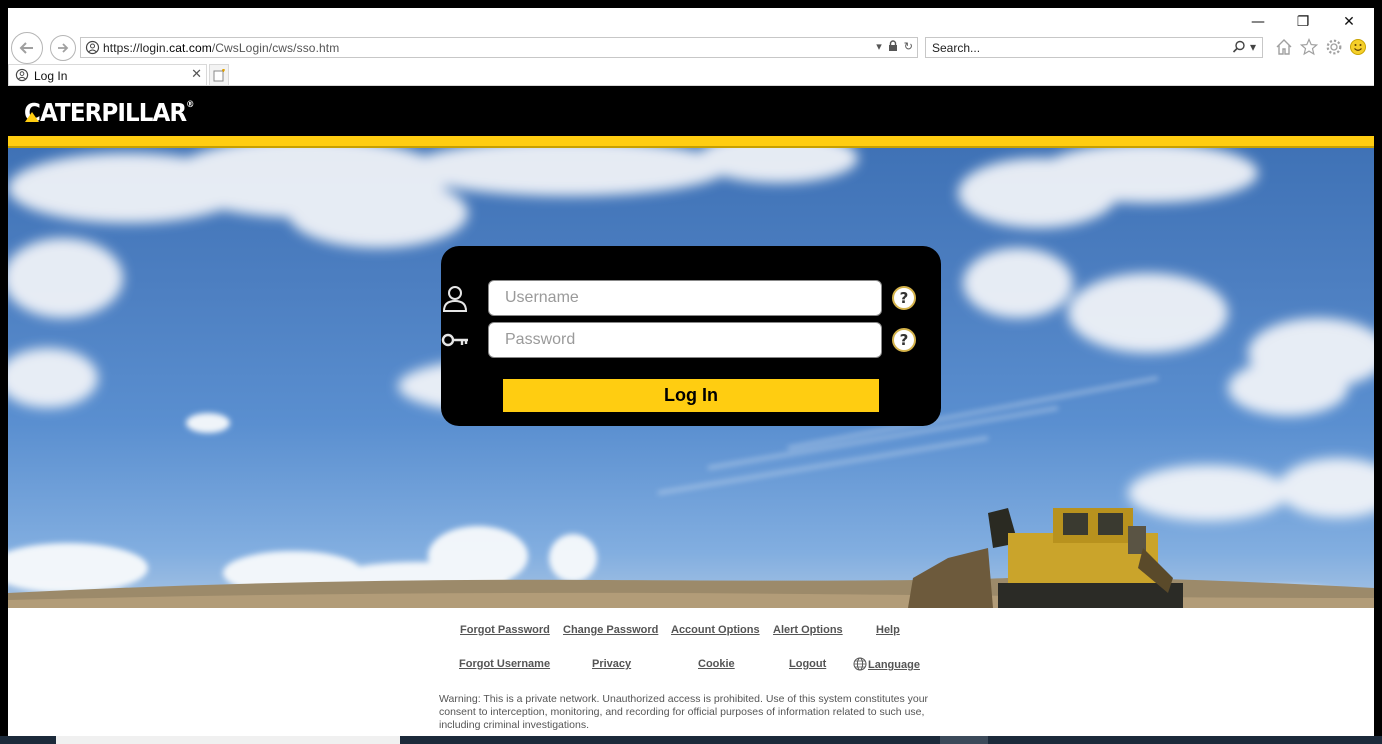 The height and width of the screenshot is (744, 1382). Describe the element at coordinates (1309, 47) in the screenshot. I see `favorites-star-icon` at that location.